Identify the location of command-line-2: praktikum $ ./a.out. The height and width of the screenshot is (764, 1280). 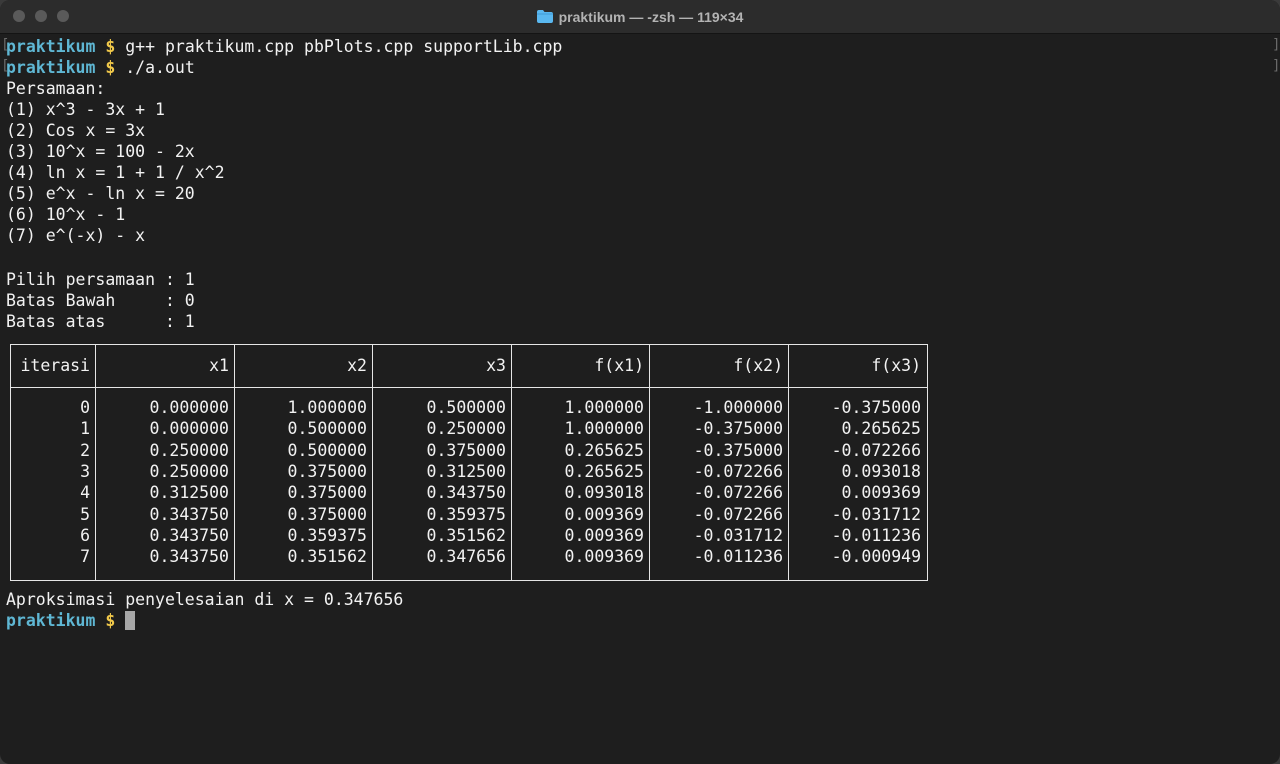
(100, 67).